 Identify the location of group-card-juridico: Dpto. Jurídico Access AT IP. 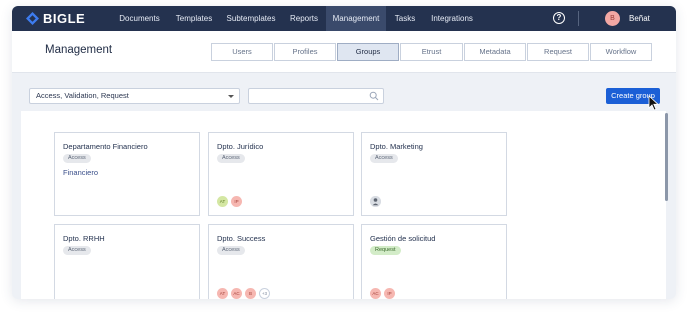
(281, 174).